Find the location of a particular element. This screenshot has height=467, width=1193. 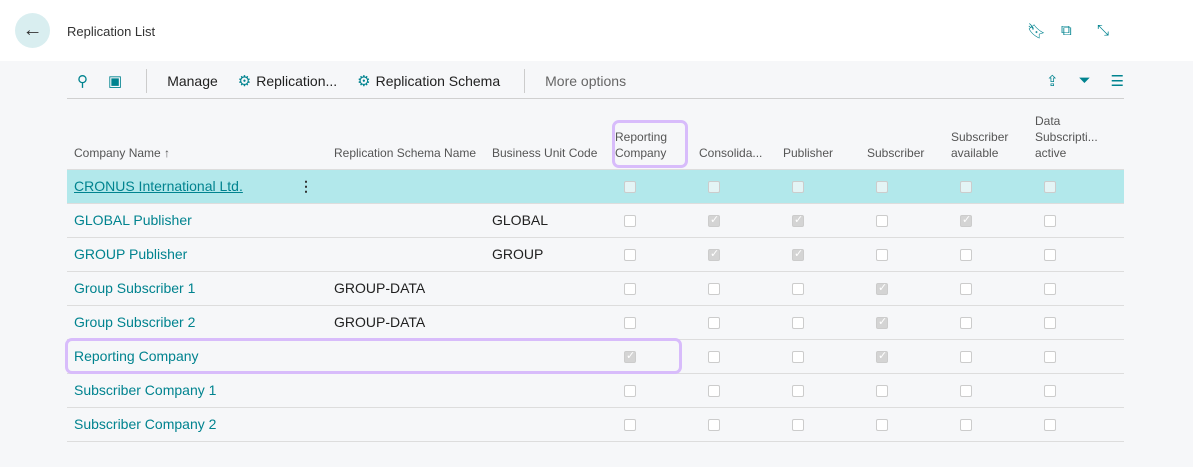

search-icon: ⚲ is located at coordinates (82, 81).